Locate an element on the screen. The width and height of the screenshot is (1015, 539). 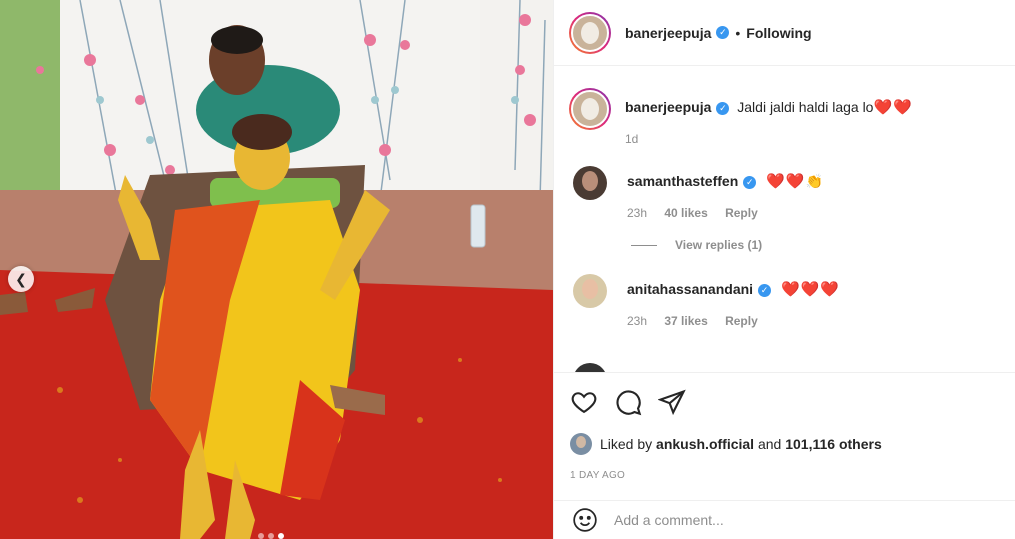
view-replies-label: View replies (1) is located at coordinates (719, 245).